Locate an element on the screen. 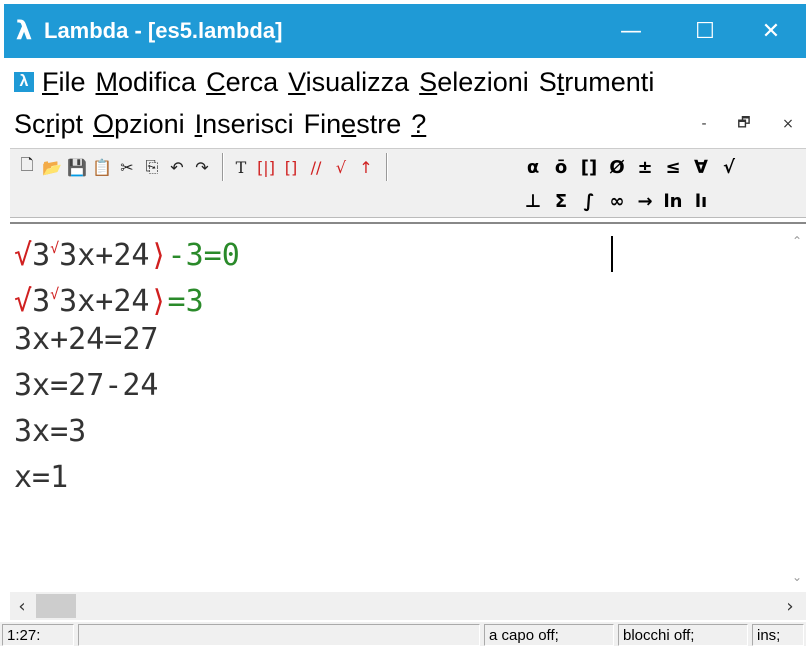  menu-strumenti: Strumenti is located at coordinates (597, 82).